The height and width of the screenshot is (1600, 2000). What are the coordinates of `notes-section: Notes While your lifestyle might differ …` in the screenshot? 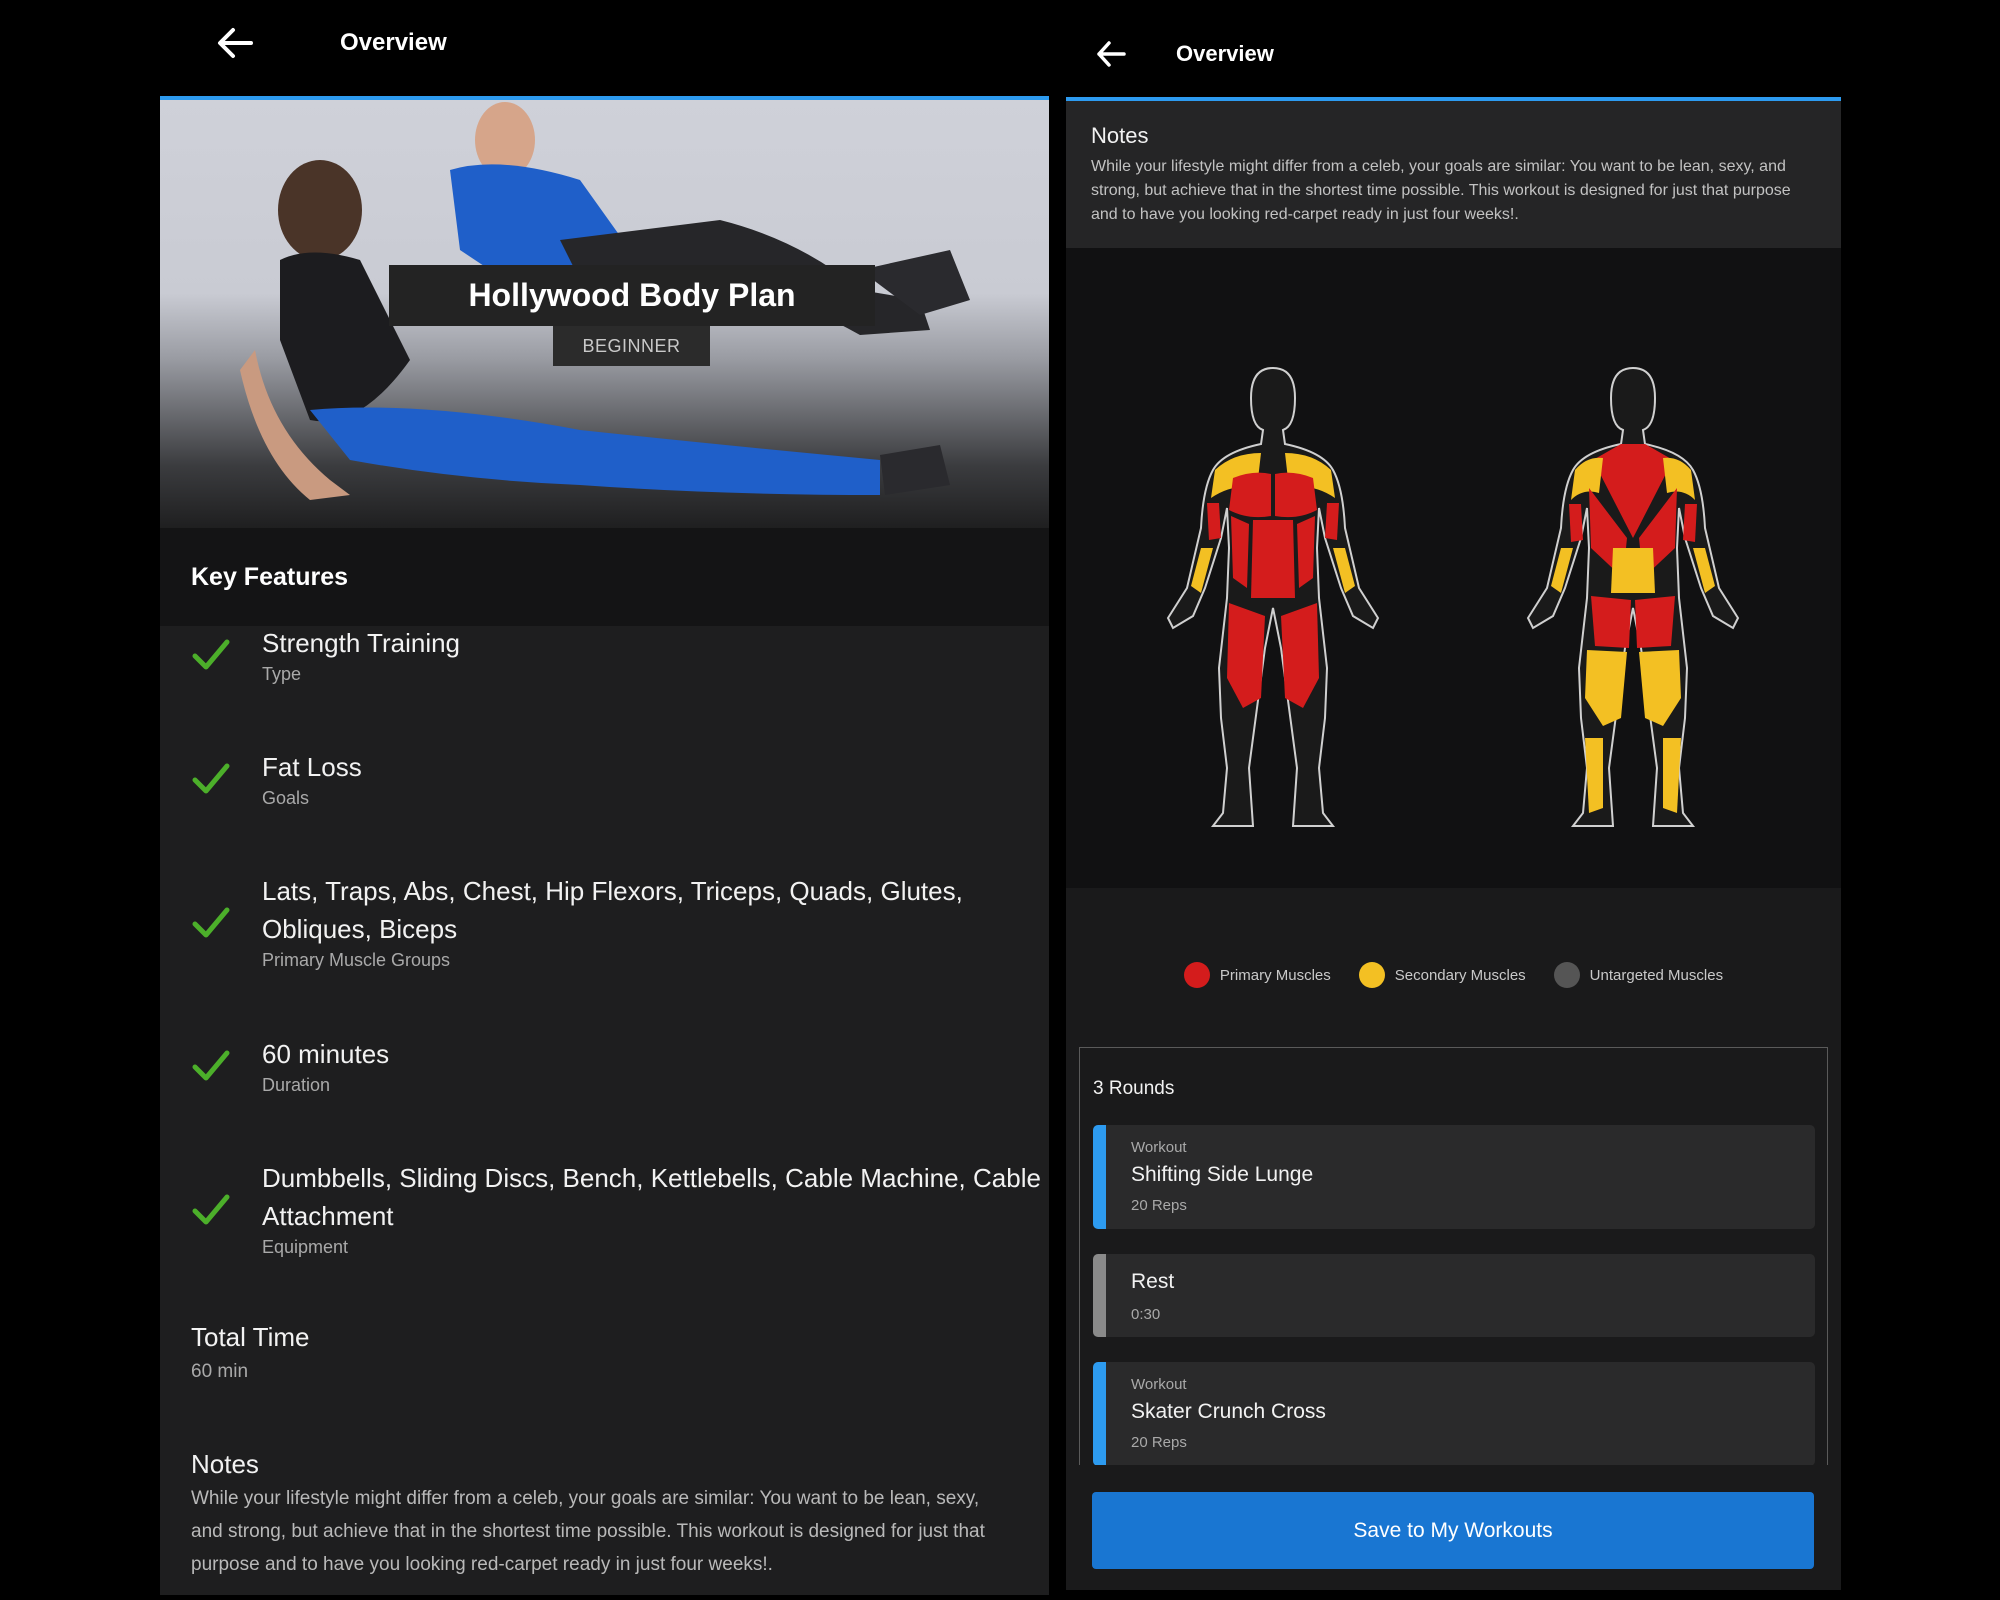 It's located at (620, 1514).